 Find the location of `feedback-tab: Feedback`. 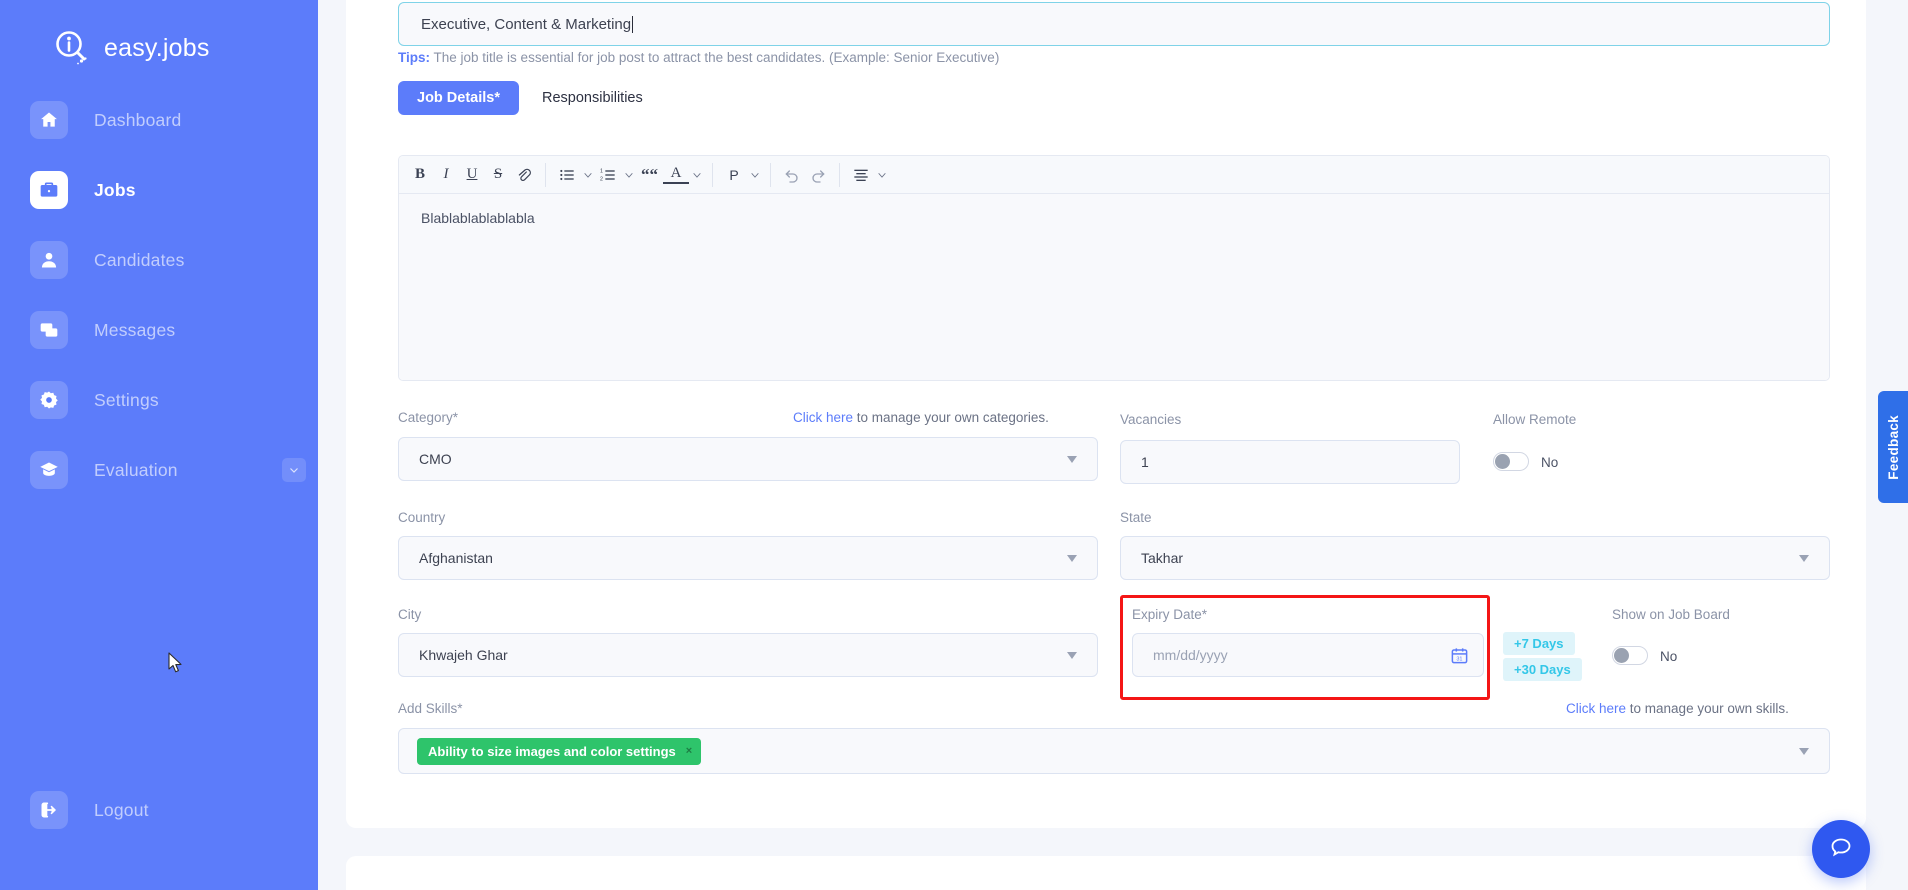

feedback-tab: Feedback is located at coordinates (1893, 447).